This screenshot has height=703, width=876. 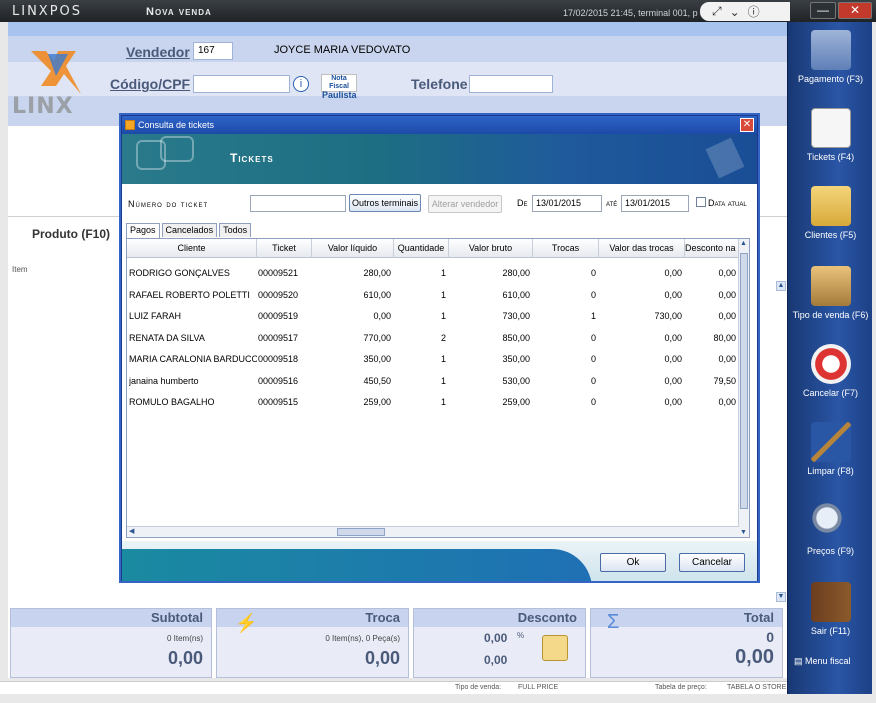 What do you see at coordinates (192, 248) in the screenshot?
I see `col-cliente: Cliente` at bounding box center [192, 248].